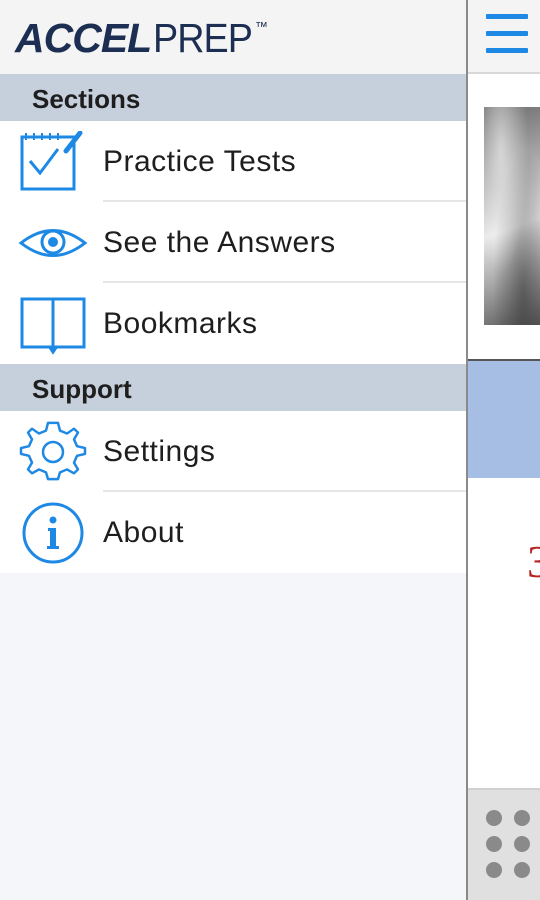 The width and height of the screenshot is (540, 900). Describe the element at coordinates (203, 38) in the screenshot. I see `logo-prep: PREP` at that location.